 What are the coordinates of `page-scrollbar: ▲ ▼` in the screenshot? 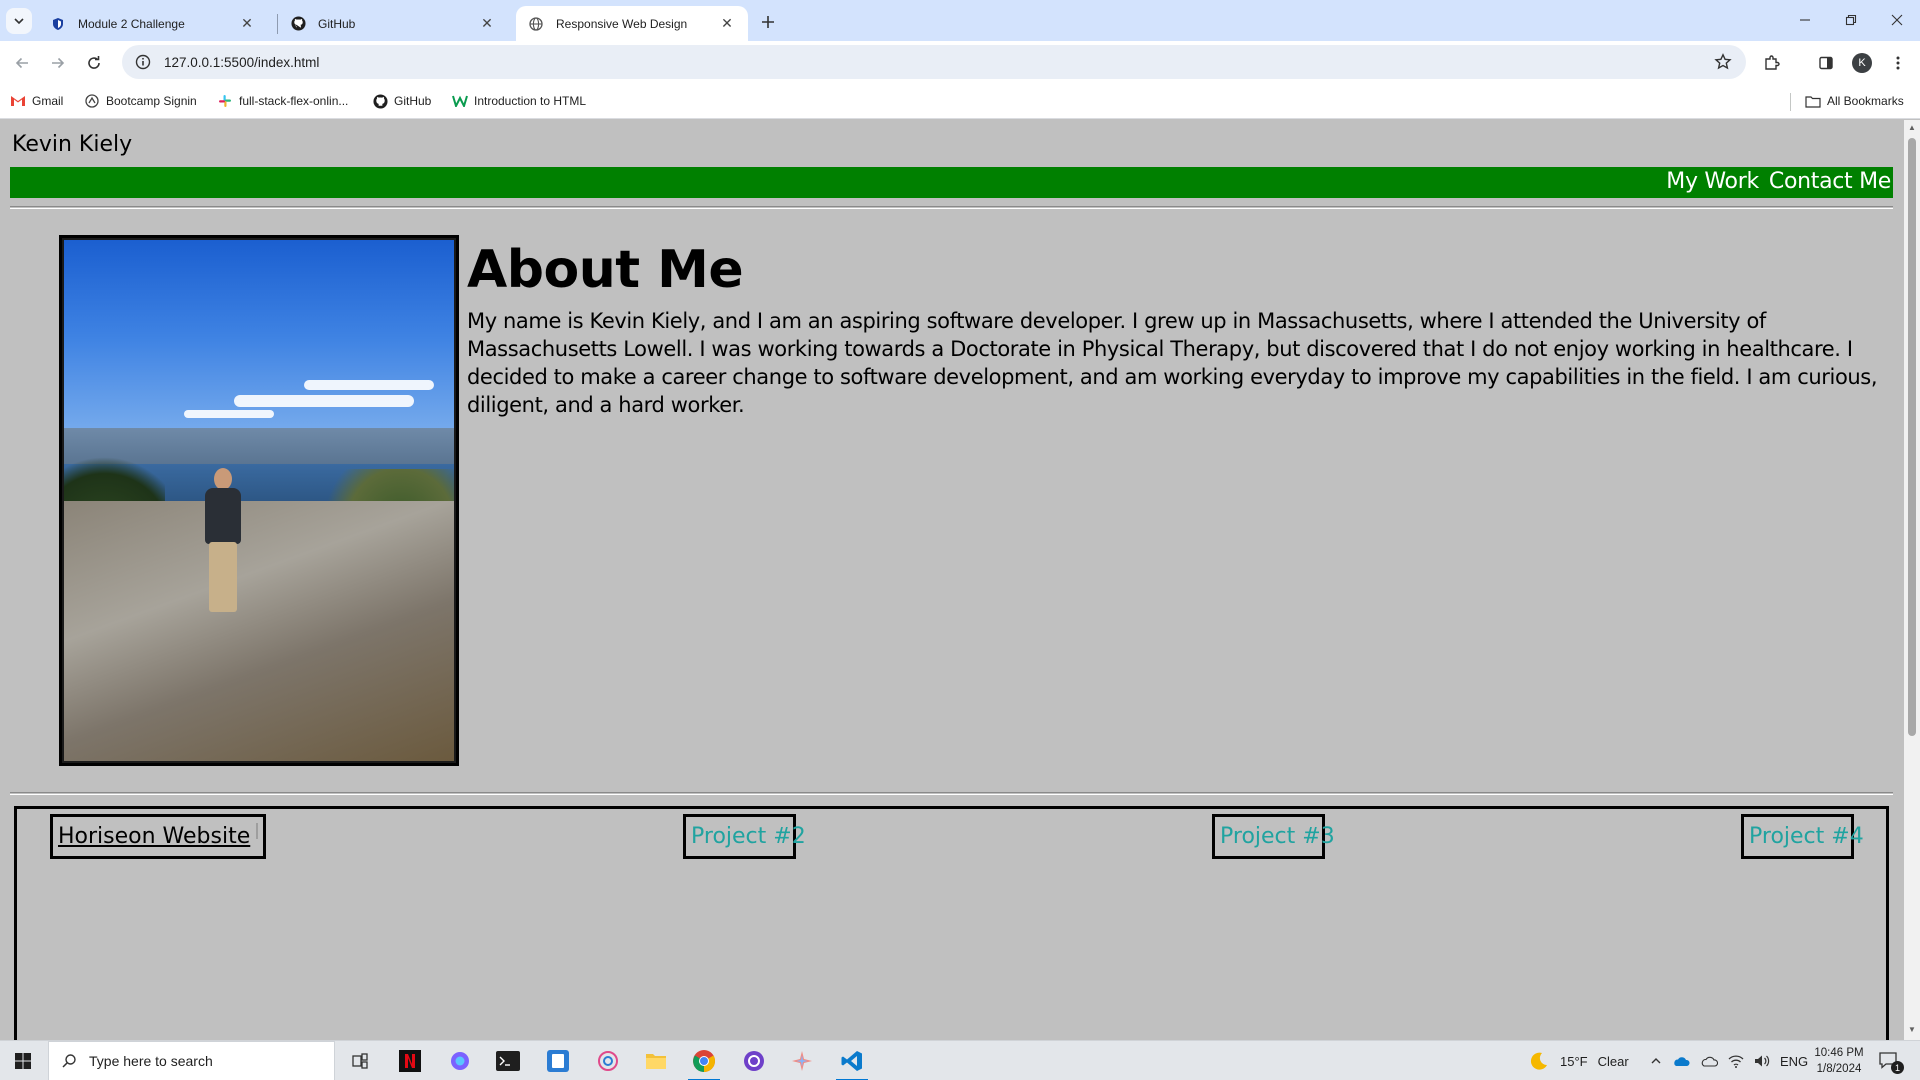 It's located at (1912, 580).